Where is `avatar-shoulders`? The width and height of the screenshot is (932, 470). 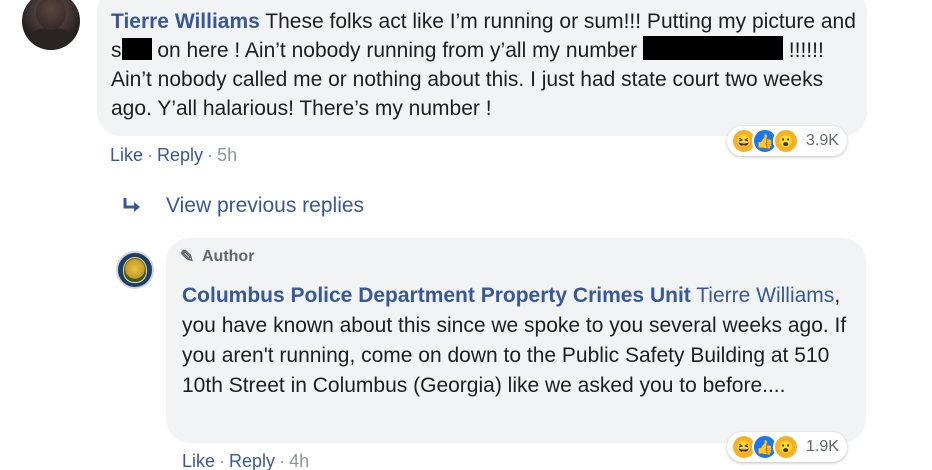
avatar-shoulders is located at coordinates (51, 39).